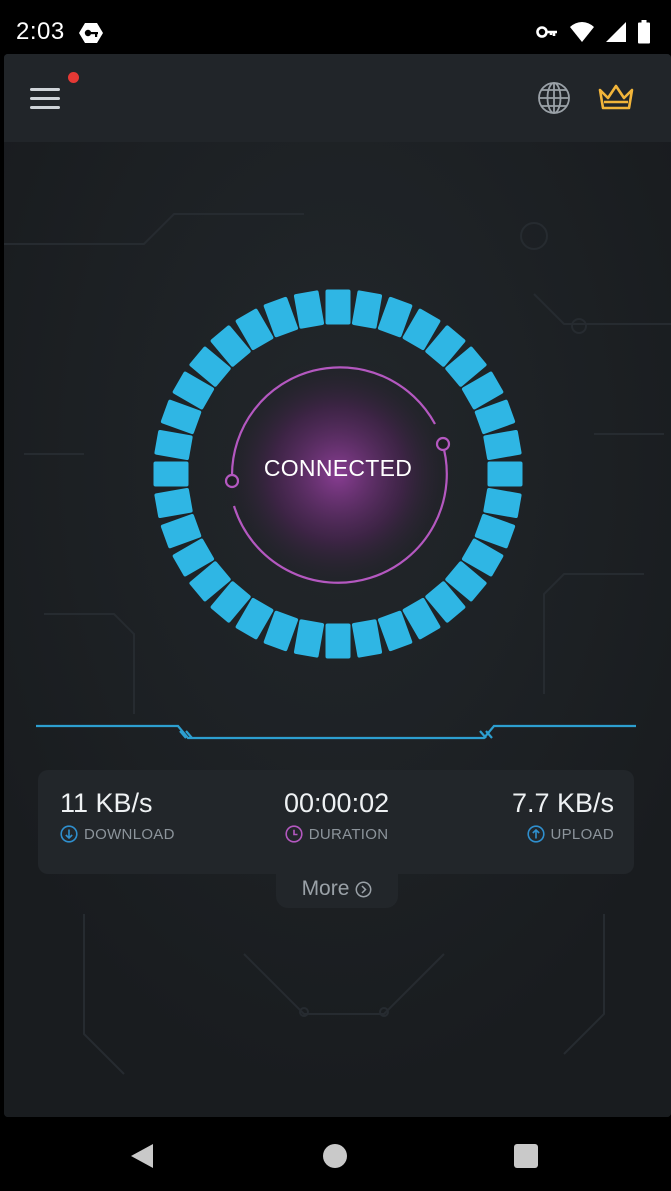 The image size is (671, 1191). I want to click on status-time: 2:03, so click(40, 31).